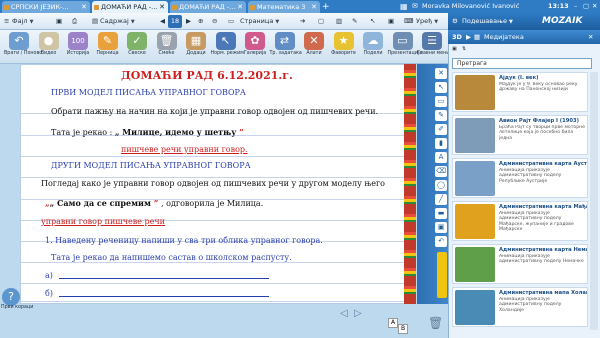  I want to click on menu-icon: ≡, so click(6, 21).